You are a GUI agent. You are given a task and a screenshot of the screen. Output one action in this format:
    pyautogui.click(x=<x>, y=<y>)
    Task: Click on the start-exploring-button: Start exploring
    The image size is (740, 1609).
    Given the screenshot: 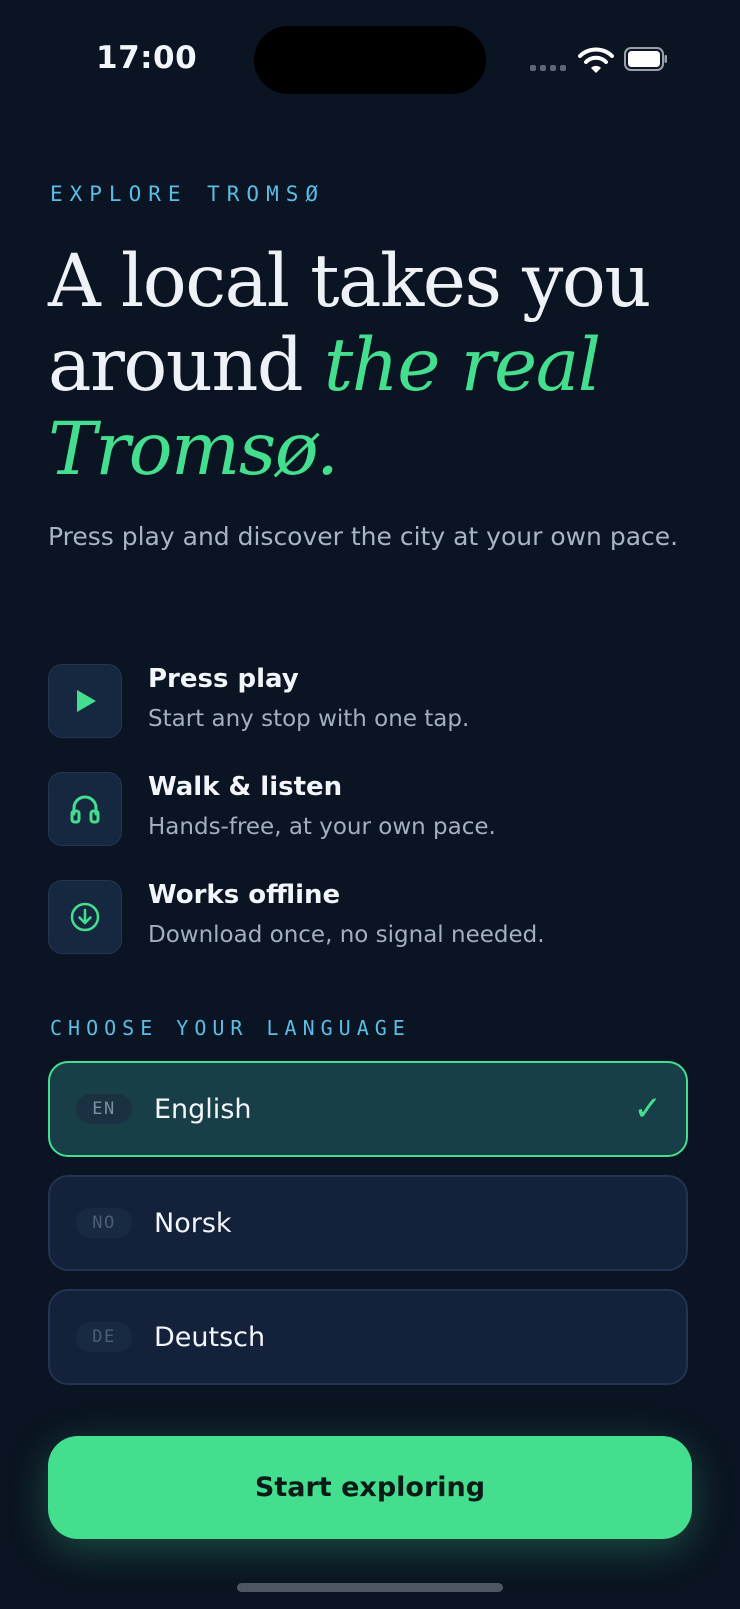 What is the action you would take?
    pyautogui.click(x=370, y=1487)
    